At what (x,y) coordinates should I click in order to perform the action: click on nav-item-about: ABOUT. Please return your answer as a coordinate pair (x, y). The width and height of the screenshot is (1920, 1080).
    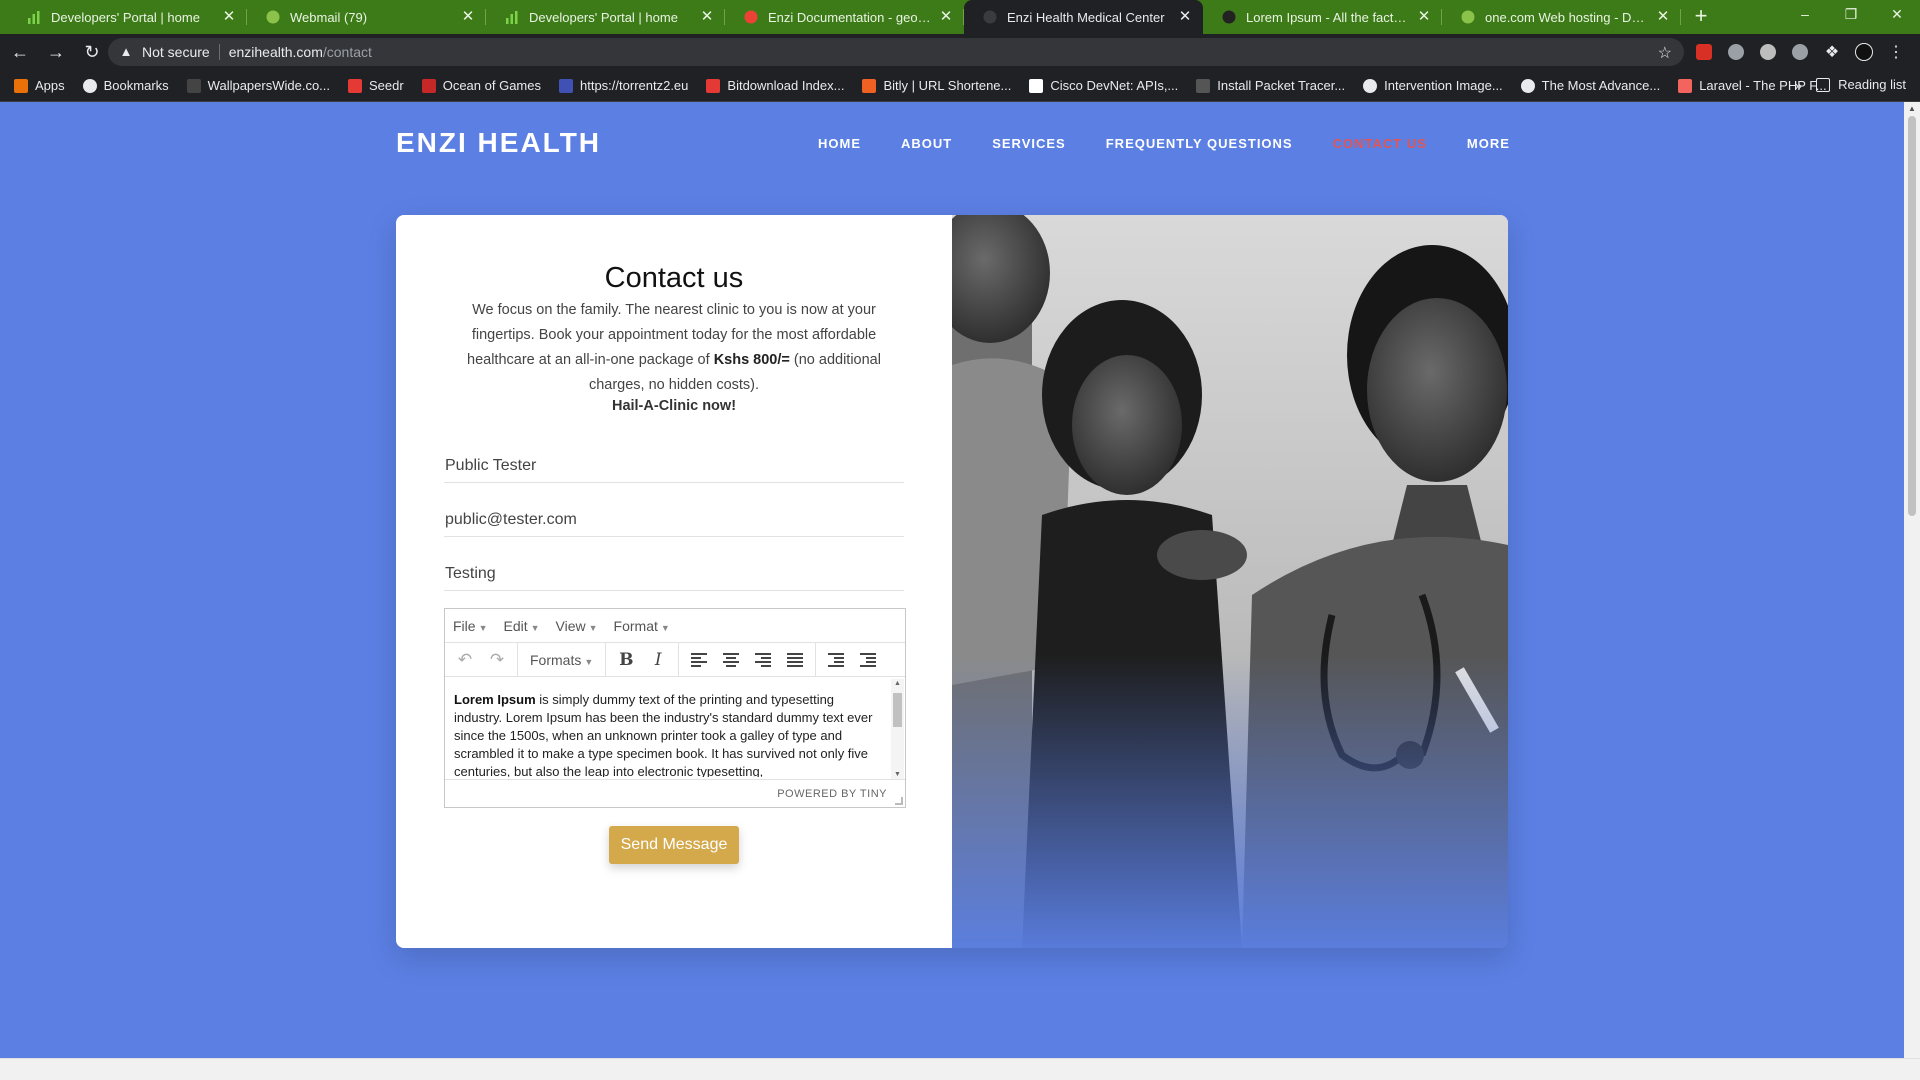
    Looking at the image, I should click on (926, 143).